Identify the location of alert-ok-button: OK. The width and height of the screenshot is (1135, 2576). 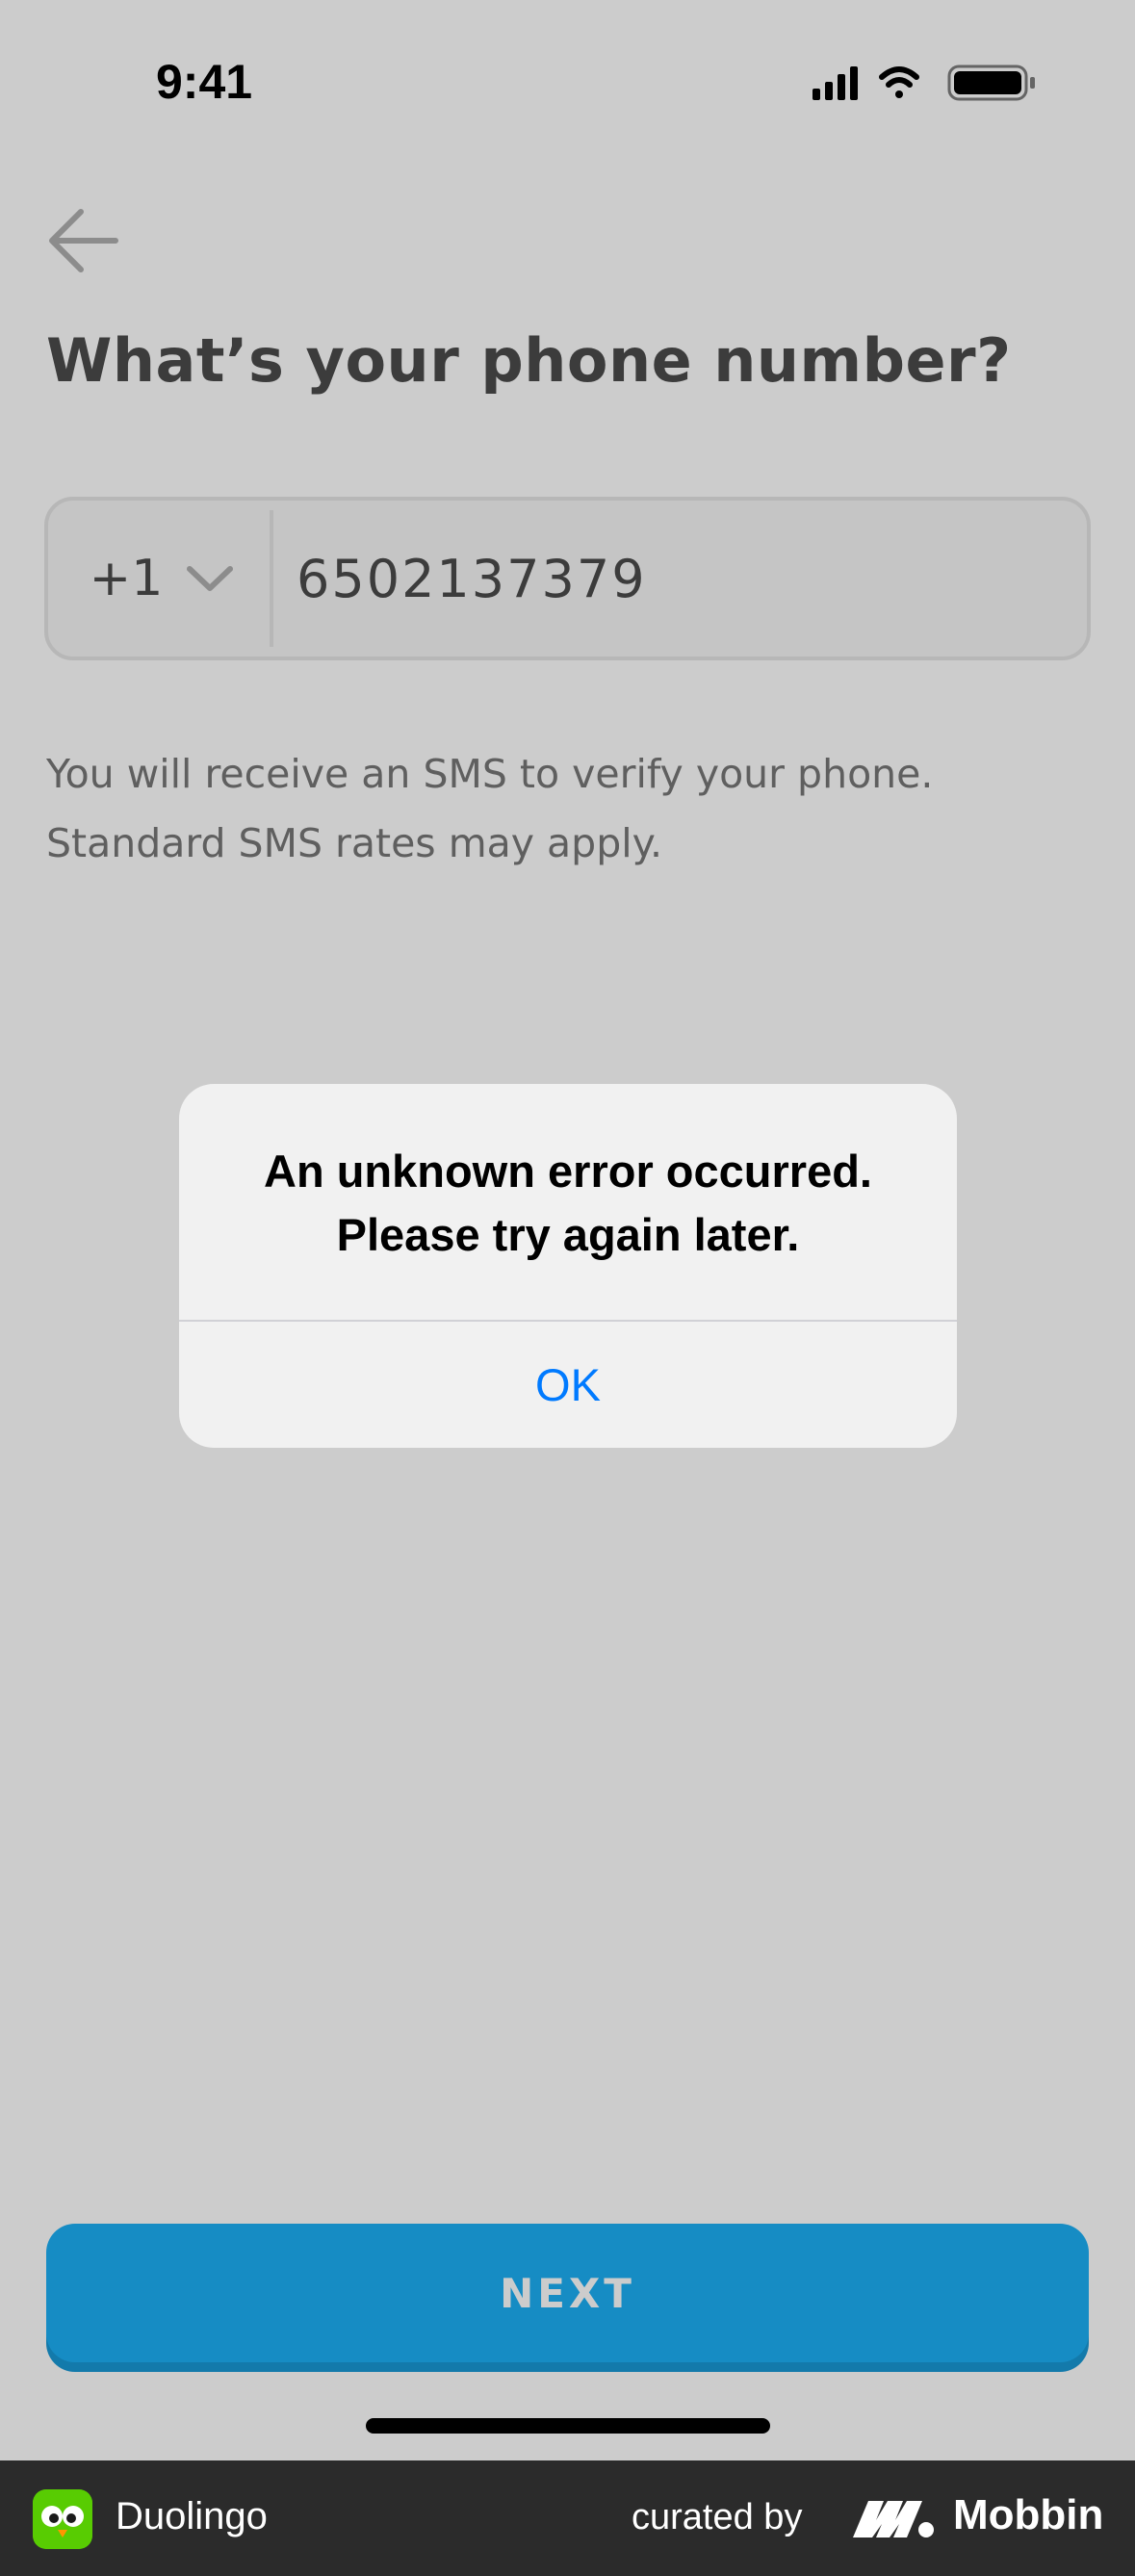
(568, 1385).